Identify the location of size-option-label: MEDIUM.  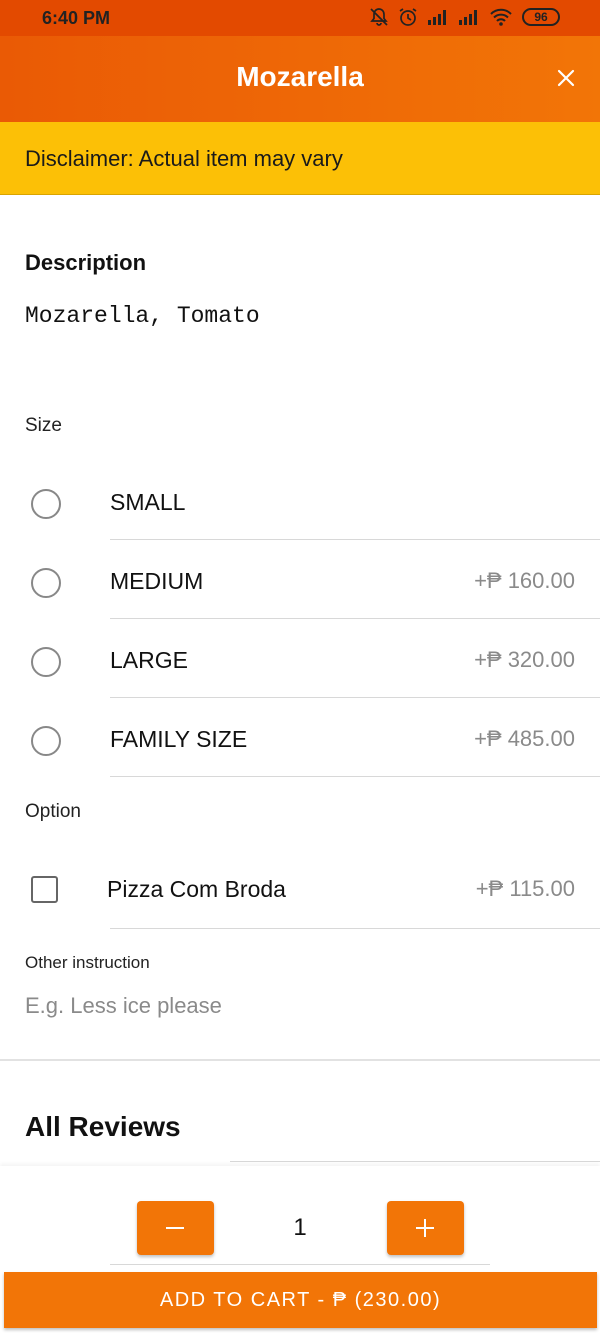
(157, 581).